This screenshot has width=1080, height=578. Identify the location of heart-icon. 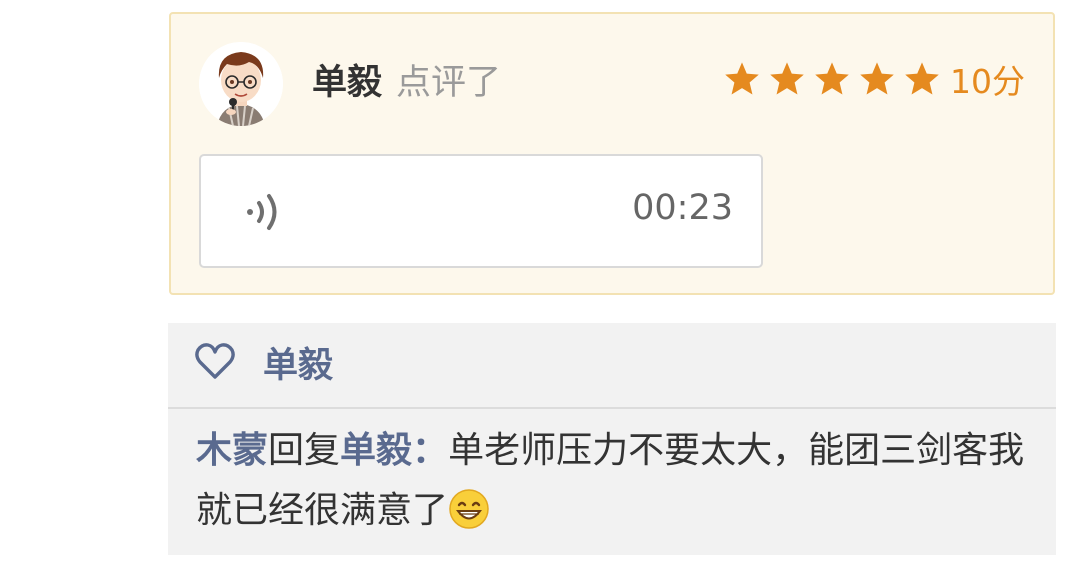
(215, 361).